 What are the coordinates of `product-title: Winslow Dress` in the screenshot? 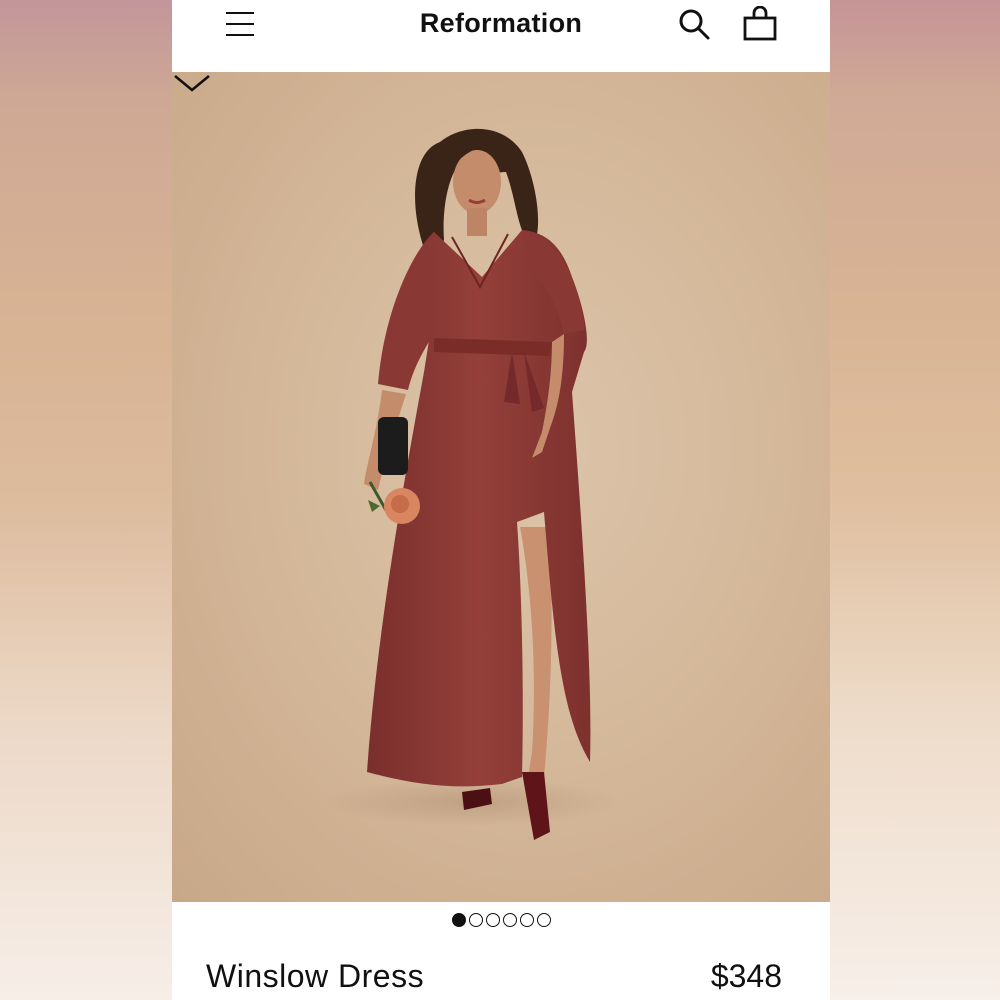 It's located at (315, 976).